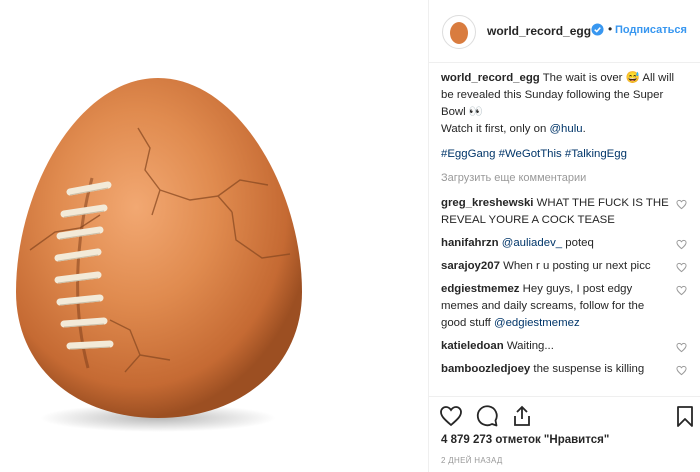  Describe the element at coordinates (565, 129) in the screenshot. I see `caption-mention: @hulu` at that location.